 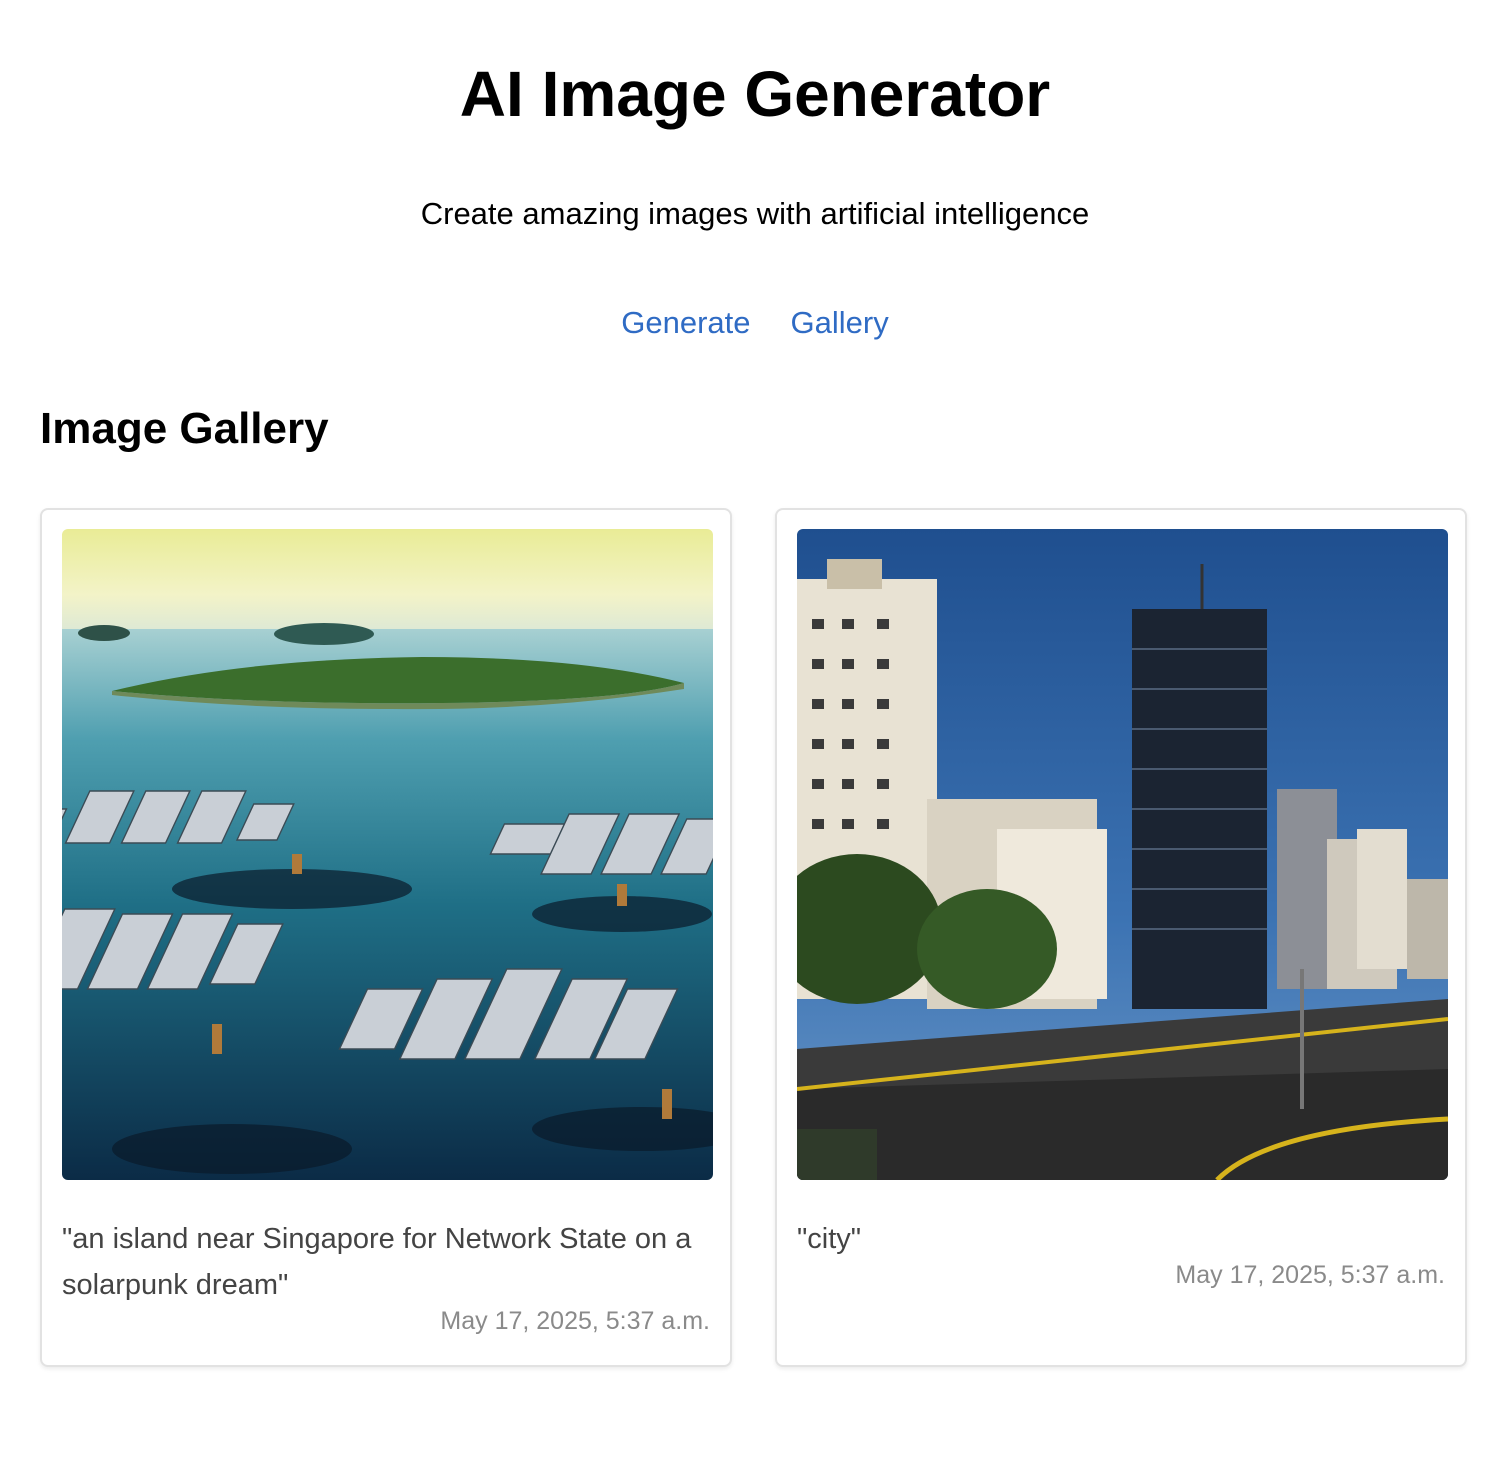 What do you see at coordinates (685, 323) in the screenshot?
I see `nav-link-generate: Generate` at bounding box center [685, 323].